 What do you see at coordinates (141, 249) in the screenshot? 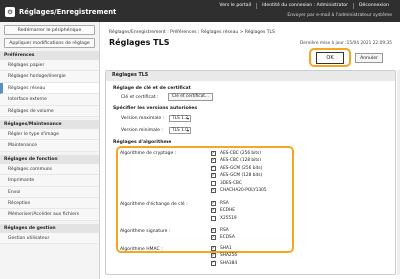
I see `hmac-label: Algorithme HMAC :` at bounding box center [141, 249].